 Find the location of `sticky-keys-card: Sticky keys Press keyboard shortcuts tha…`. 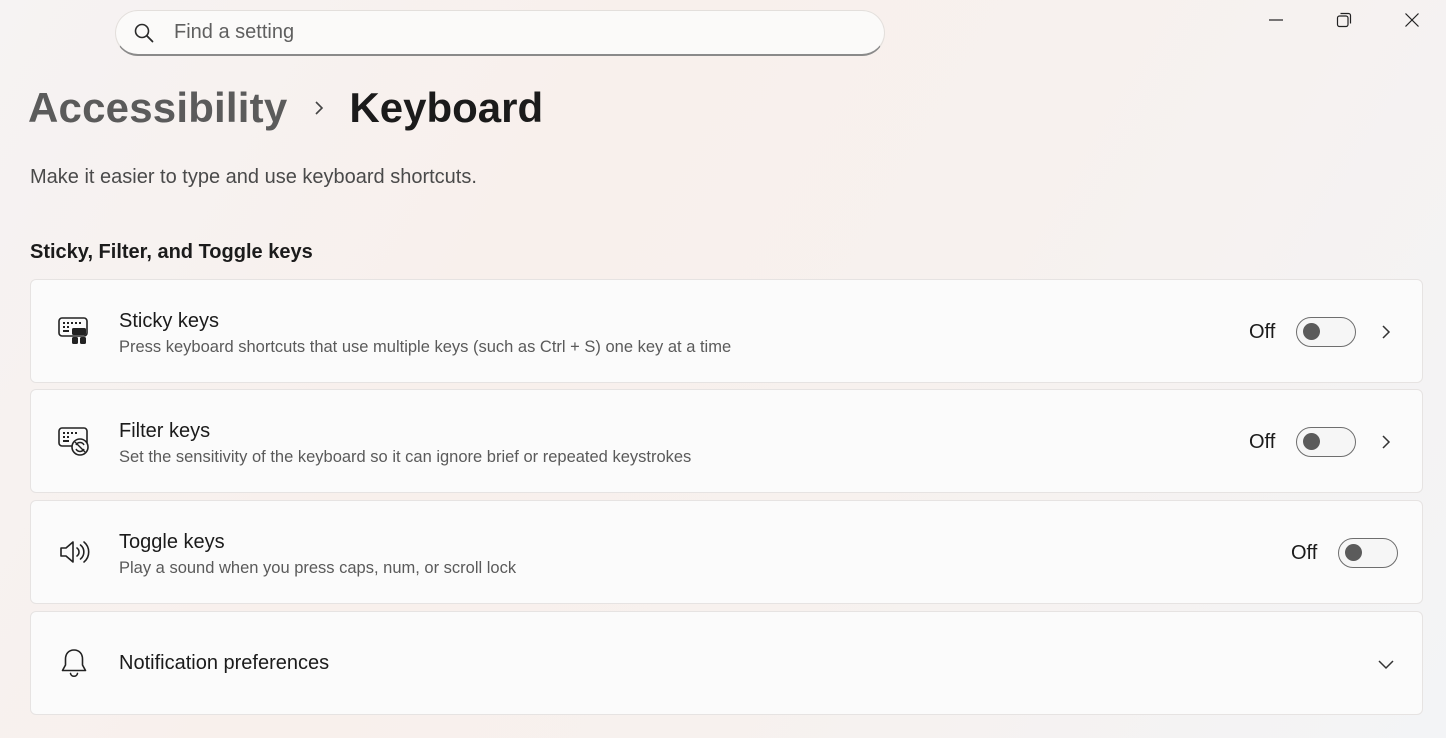

sticky-keys-card: Sticky keys Press keyboard shortcuts tha… is located at coordinates (726, 331).